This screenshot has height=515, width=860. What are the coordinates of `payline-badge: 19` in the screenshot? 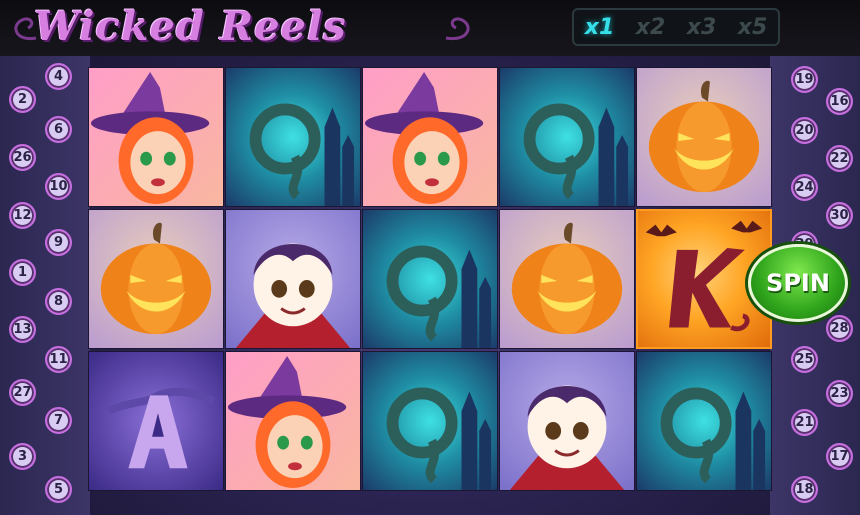 It's located at (804, 79).